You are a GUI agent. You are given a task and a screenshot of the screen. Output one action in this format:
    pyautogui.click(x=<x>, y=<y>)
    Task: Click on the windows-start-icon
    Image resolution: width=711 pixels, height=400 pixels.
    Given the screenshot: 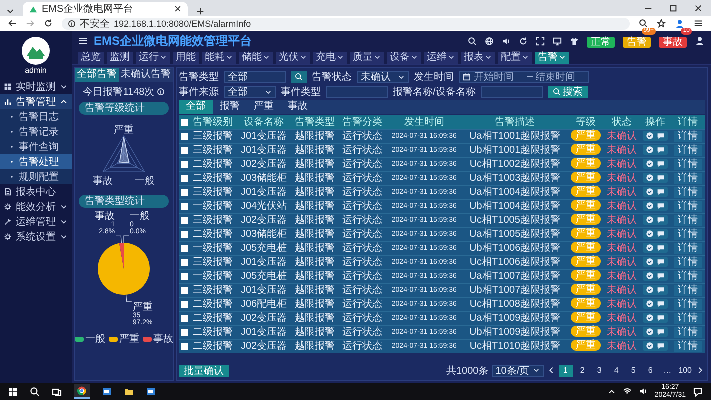 What is the action you would take?
    pyautogui.click(x=13, y=391)
    